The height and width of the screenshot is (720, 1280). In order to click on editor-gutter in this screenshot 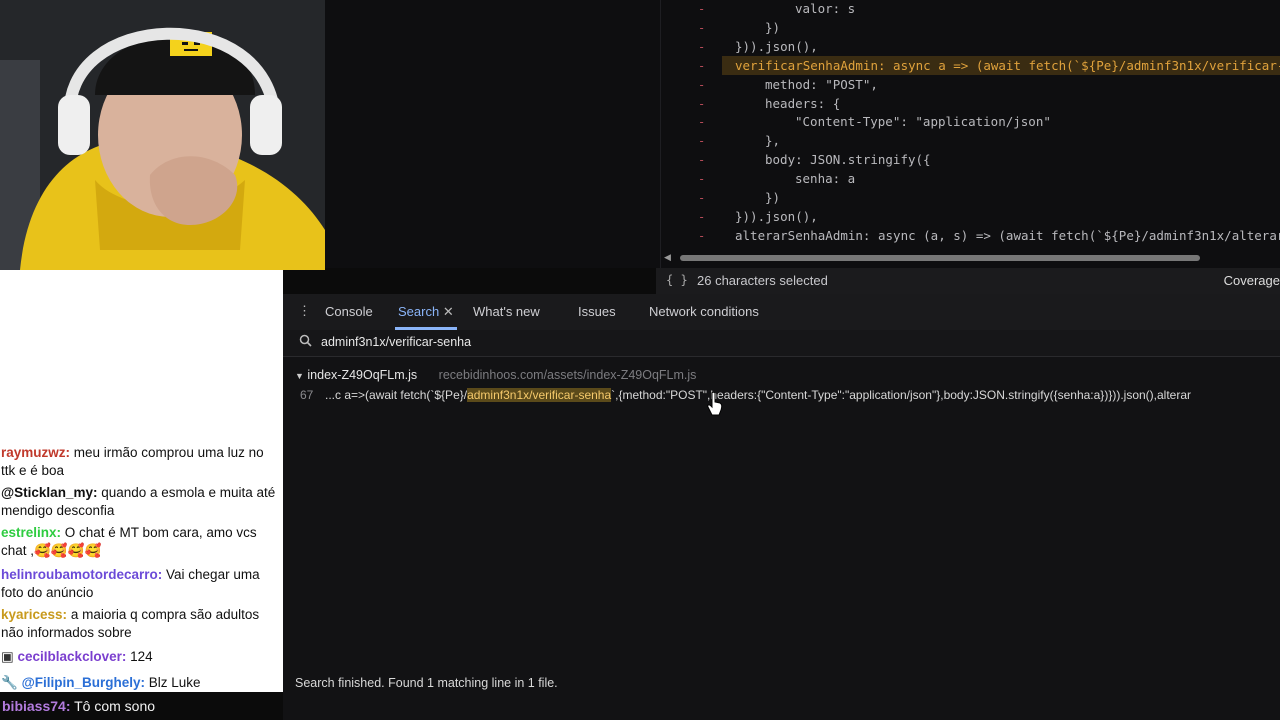, I will do `click(660, 134)`.